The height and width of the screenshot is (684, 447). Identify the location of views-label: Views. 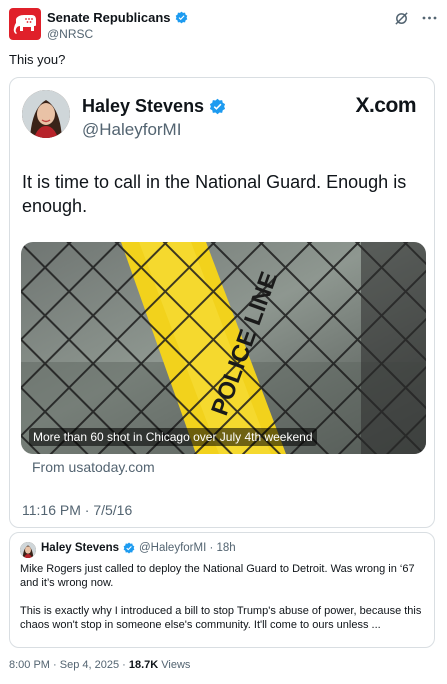
(174, 665).